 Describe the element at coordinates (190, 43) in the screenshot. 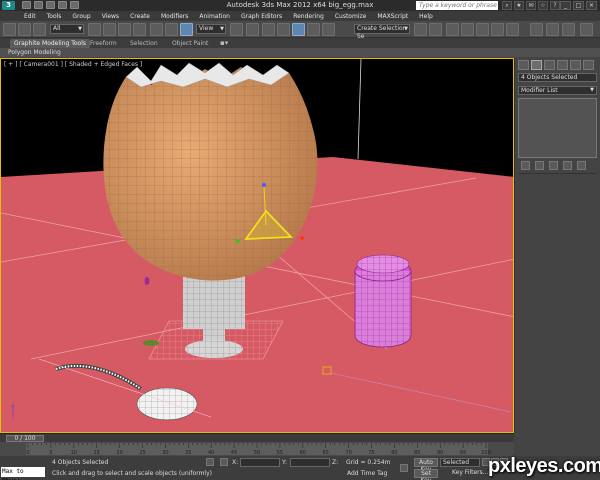

I see `tab-object-paint: Object Paint` at that location.